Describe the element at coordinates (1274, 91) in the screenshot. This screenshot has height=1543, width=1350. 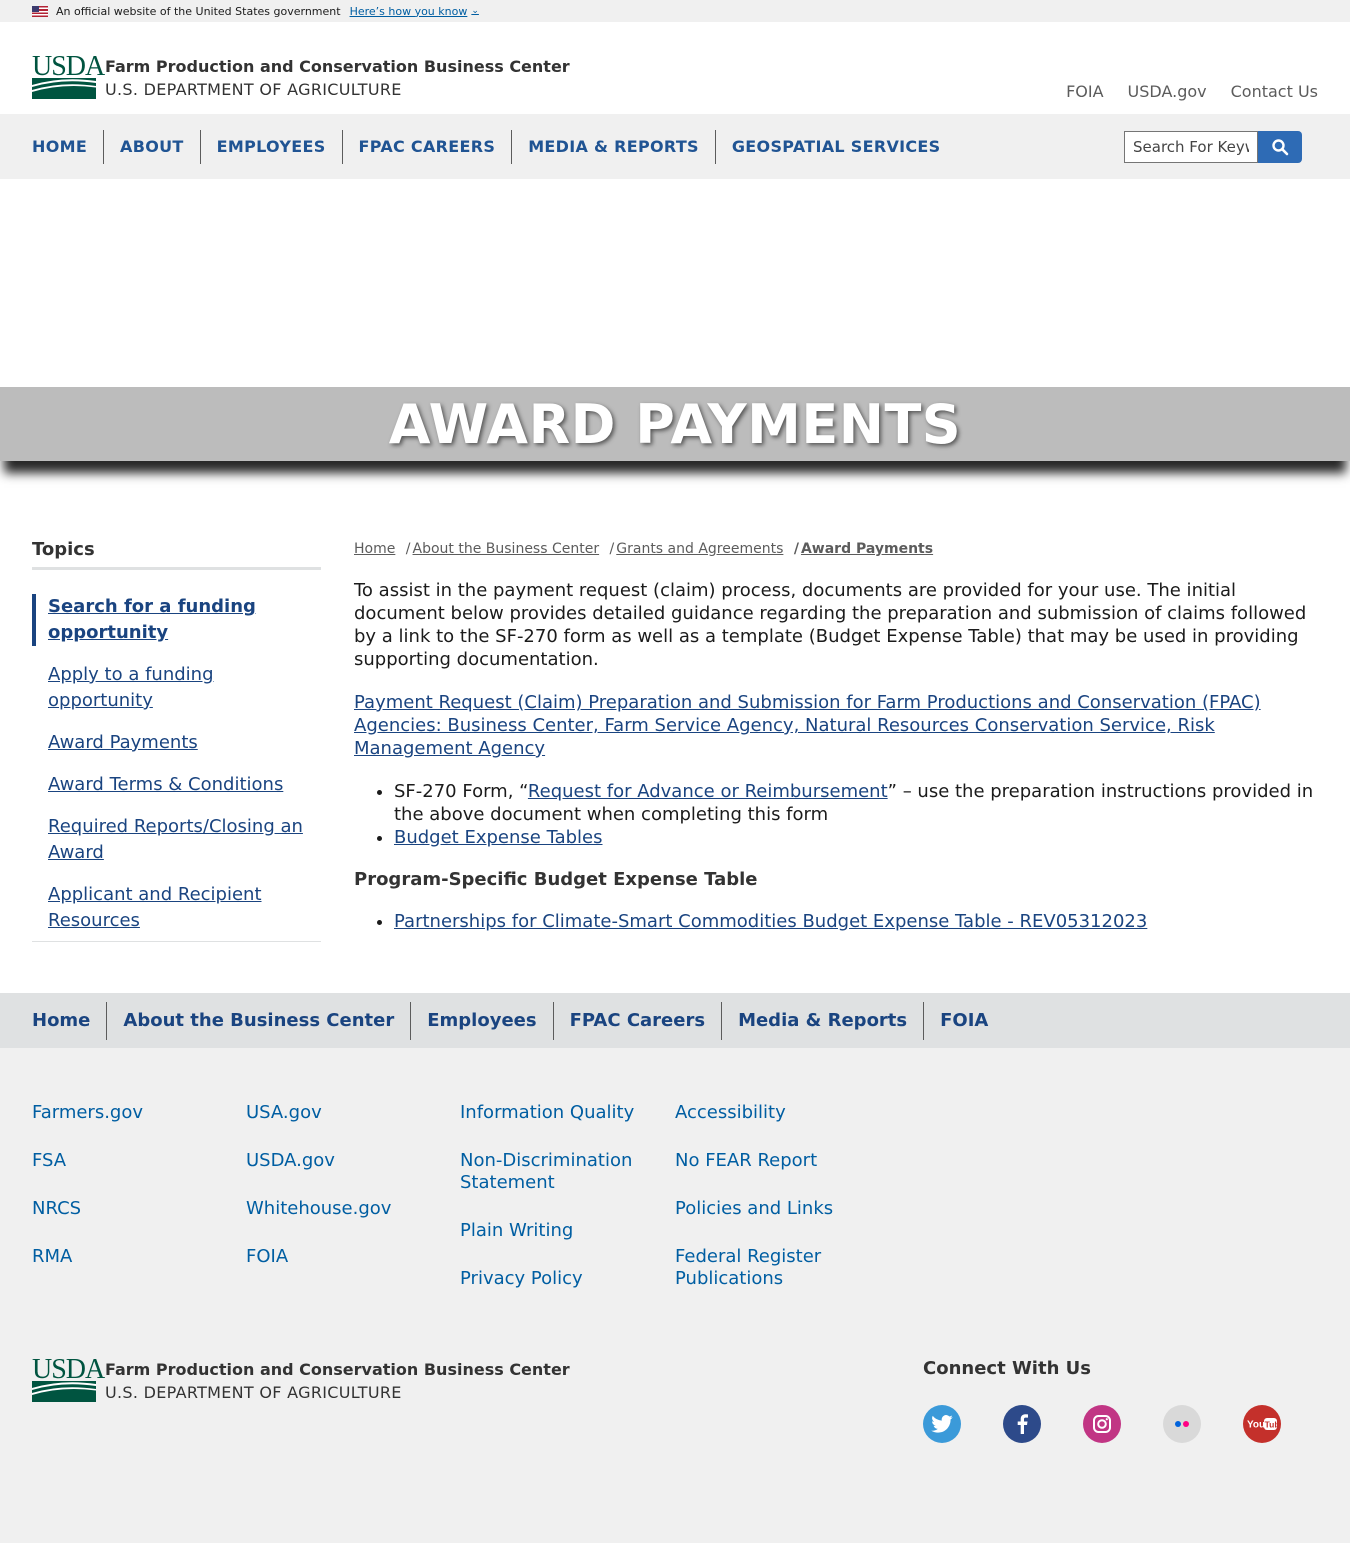
I see `util-link-contact-us: Contact Us` at that location.